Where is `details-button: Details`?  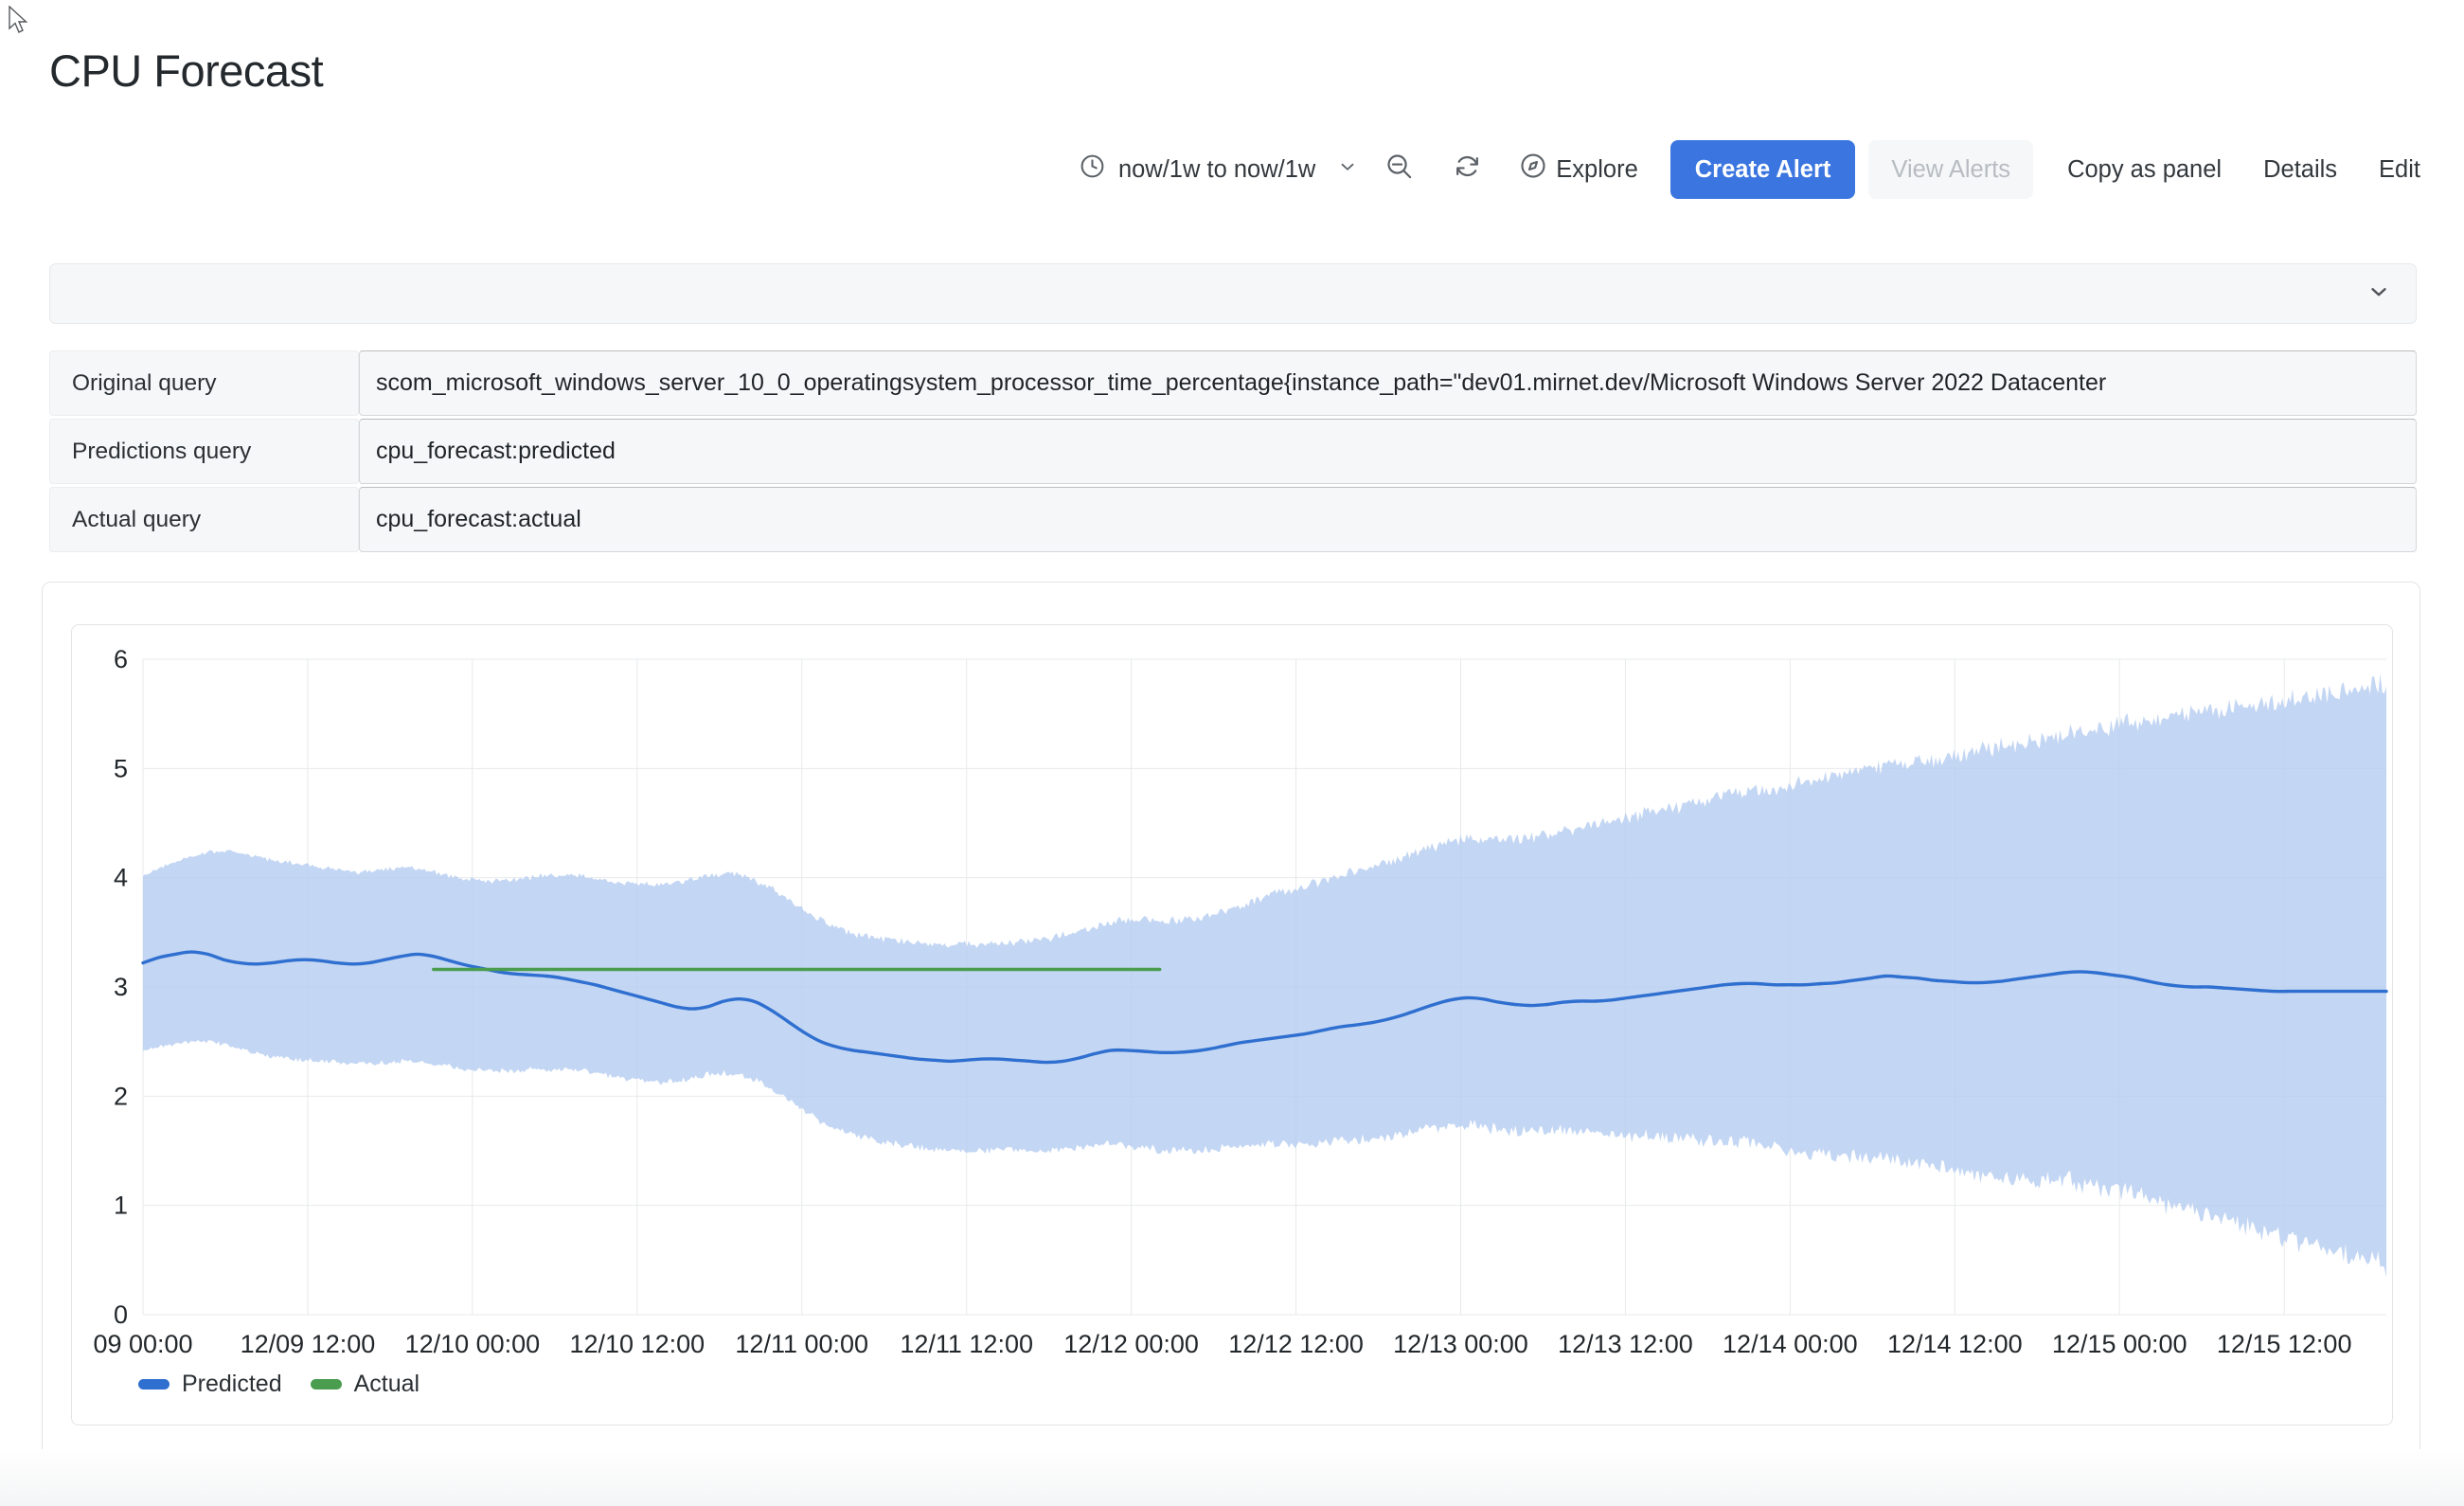 details-button: Details is located at coordinates (2300, 169).